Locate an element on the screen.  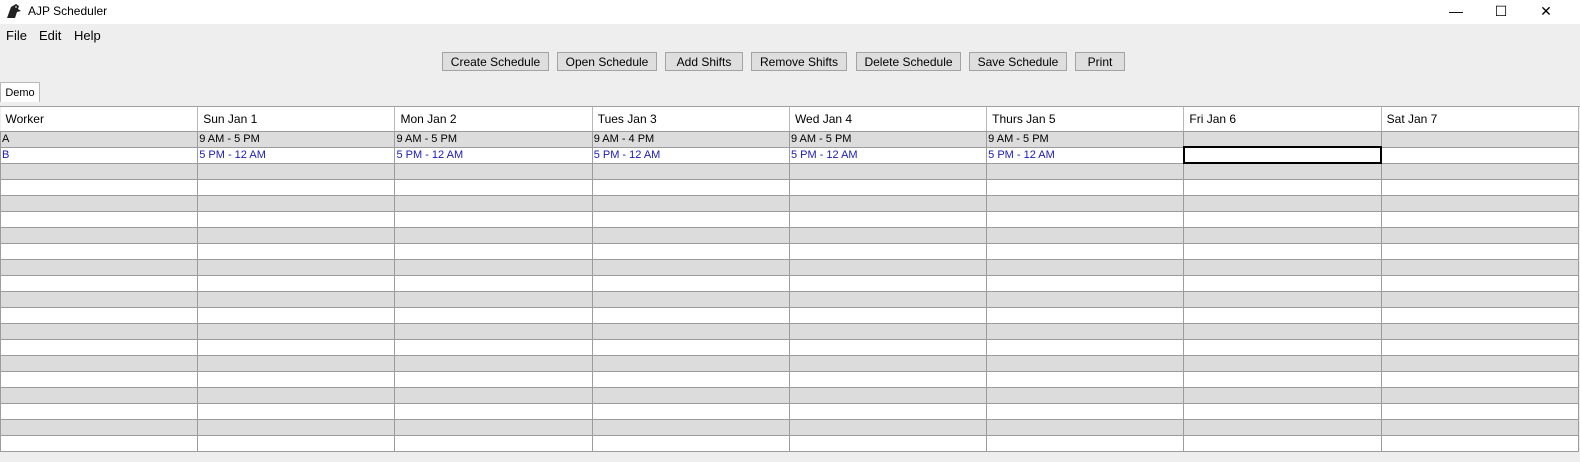
column-header-worker: Worker is located at coordinates (99, 119).